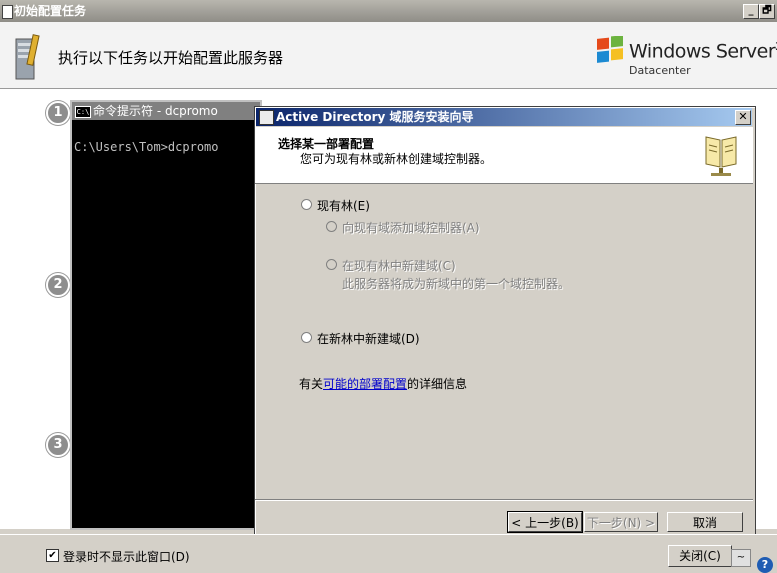 Image resolution: width=777 pixels, height=573 pixels. Describe the element at coordinates (545, 522) in the screenshot. I see `back-button: < 上一步(B)` at that location.